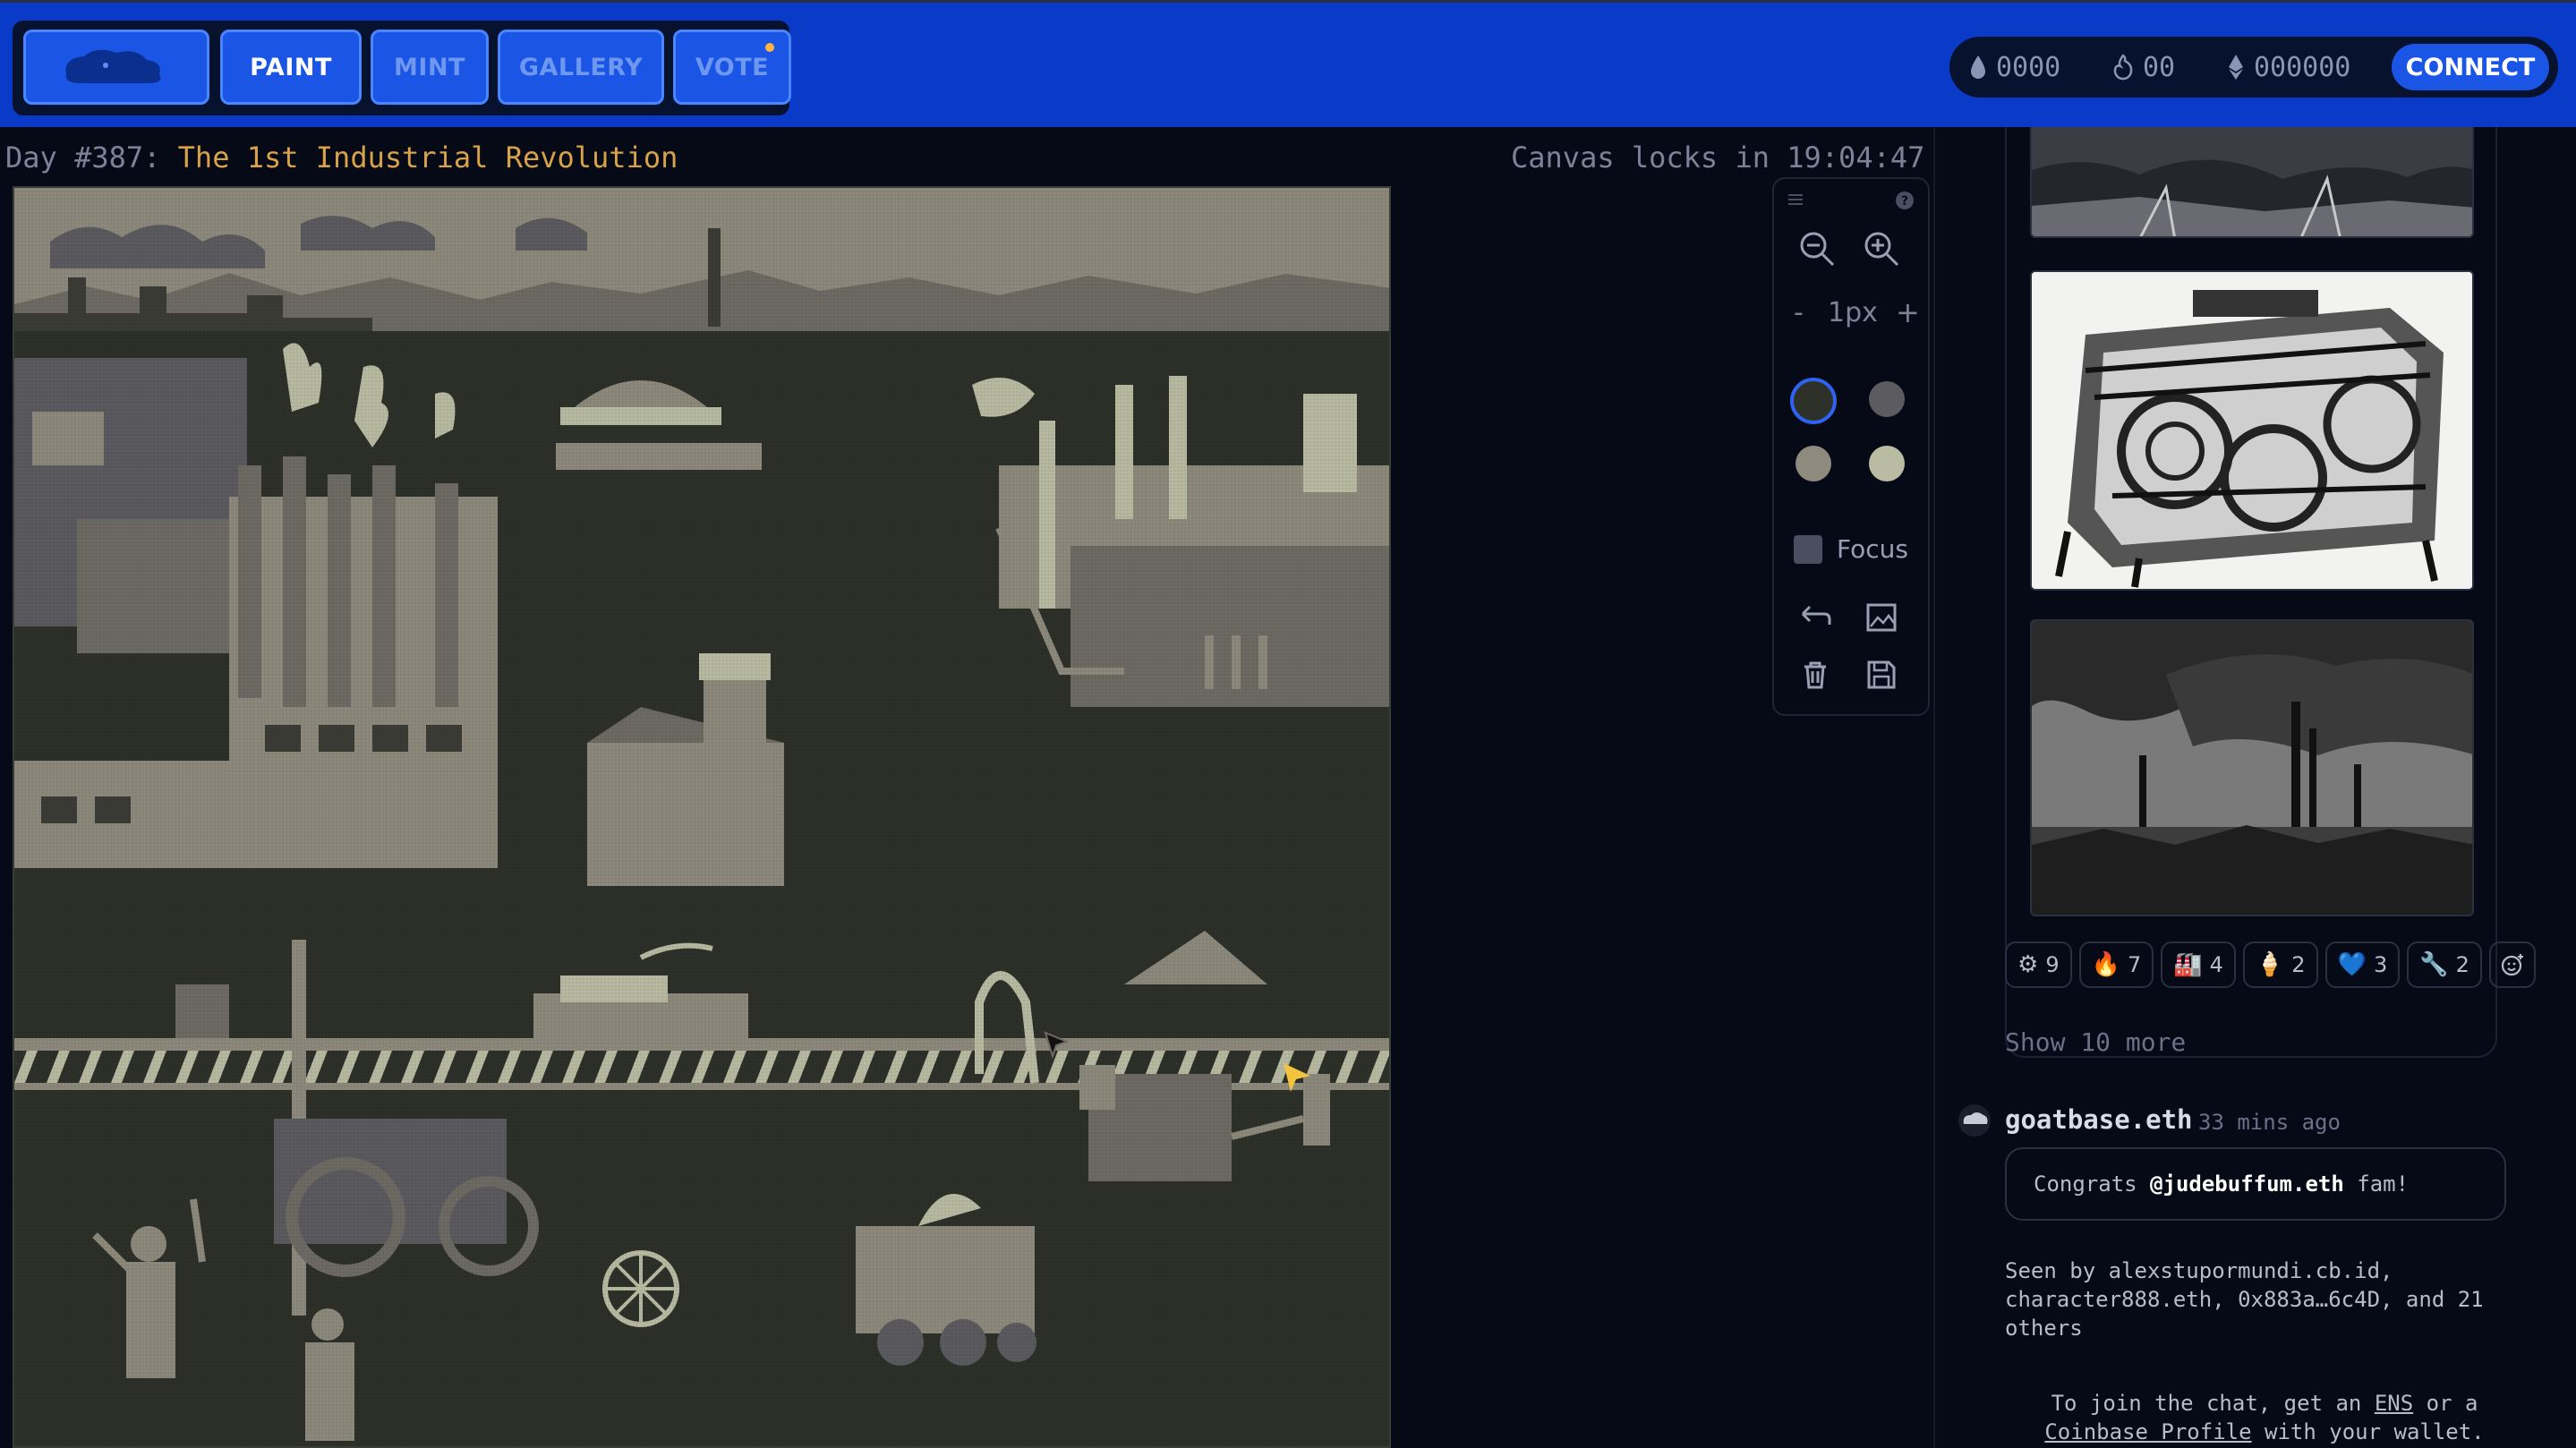 The image size is (2576, 1448). What do you see at coordinates (2092, 1184) in the screenshot?
I see `message-text: Congrats` at bounding box center [2092, 1184].